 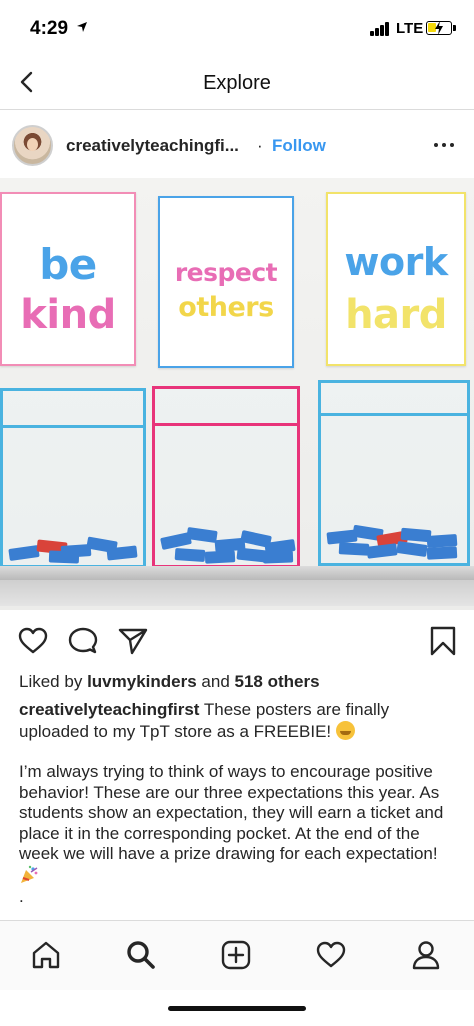 What do you see at coordinates (109, 709) in the screenshot?
I see `caption-username: creativelyteachingfirst` at bounding box center [109, 709].